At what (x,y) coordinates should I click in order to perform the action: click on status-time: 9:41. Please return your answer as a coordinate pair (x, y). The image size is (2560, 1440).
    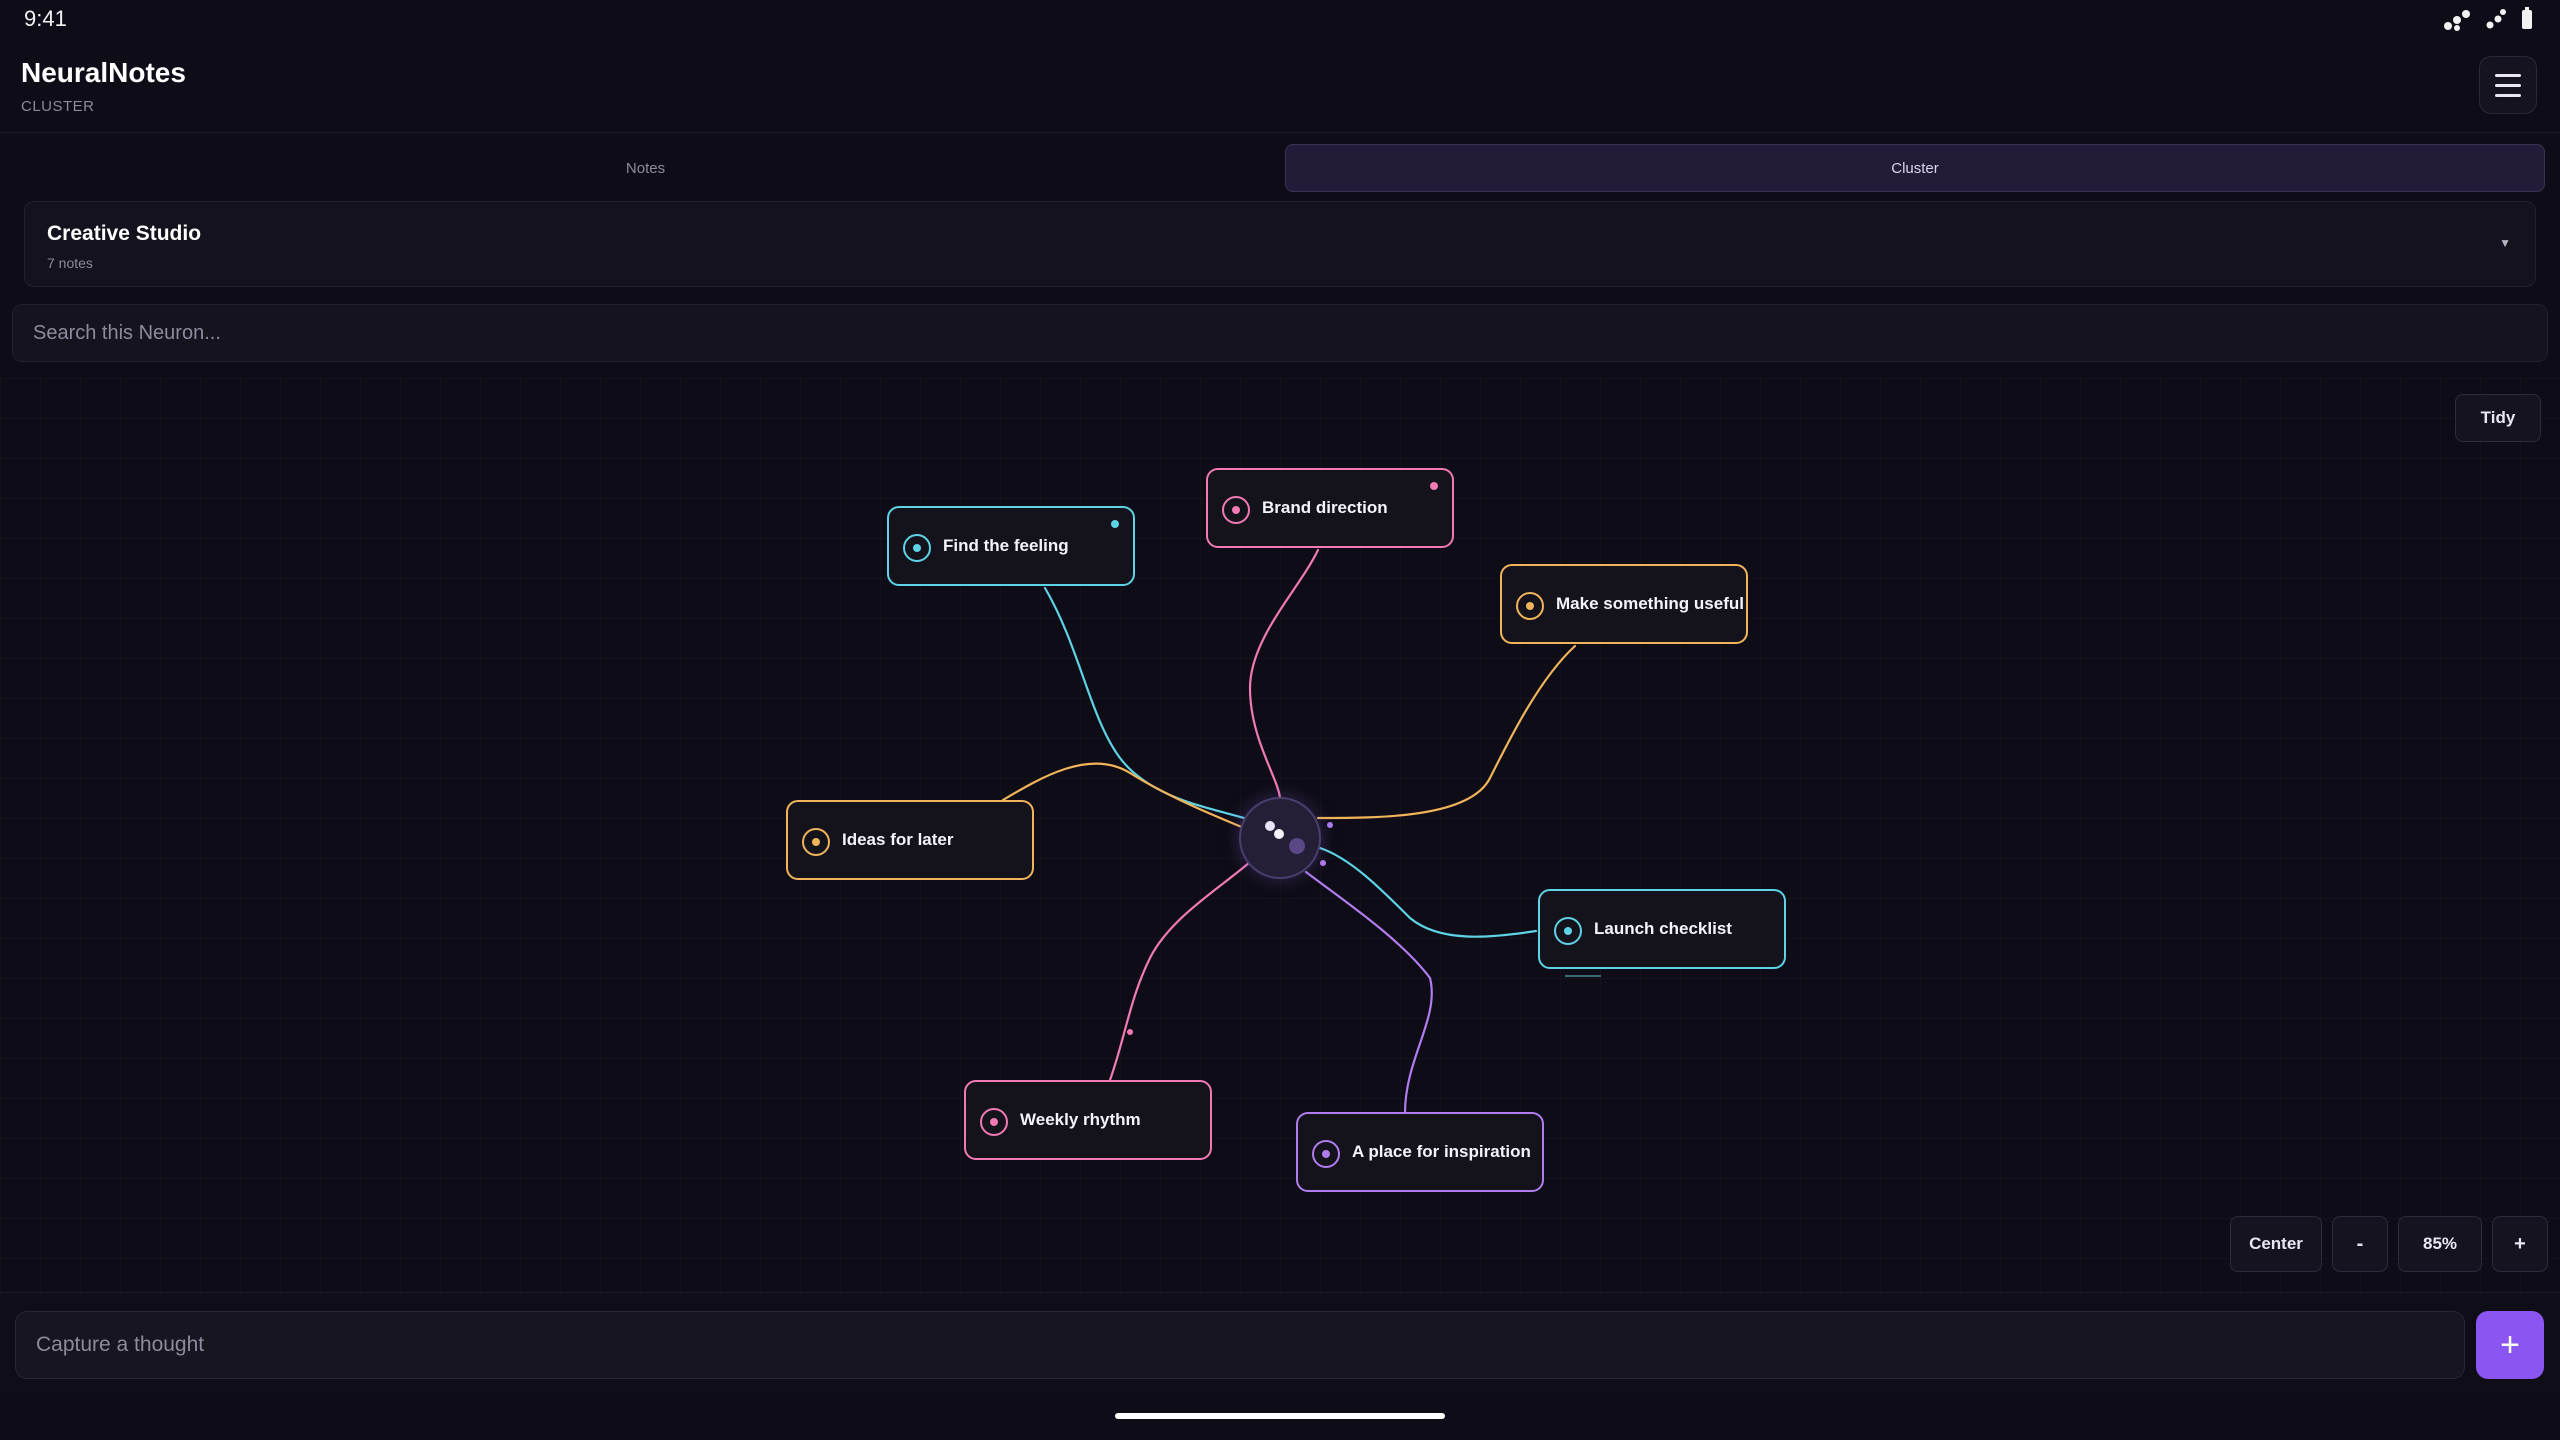
    Looking at the image, I should click on (45, 18).